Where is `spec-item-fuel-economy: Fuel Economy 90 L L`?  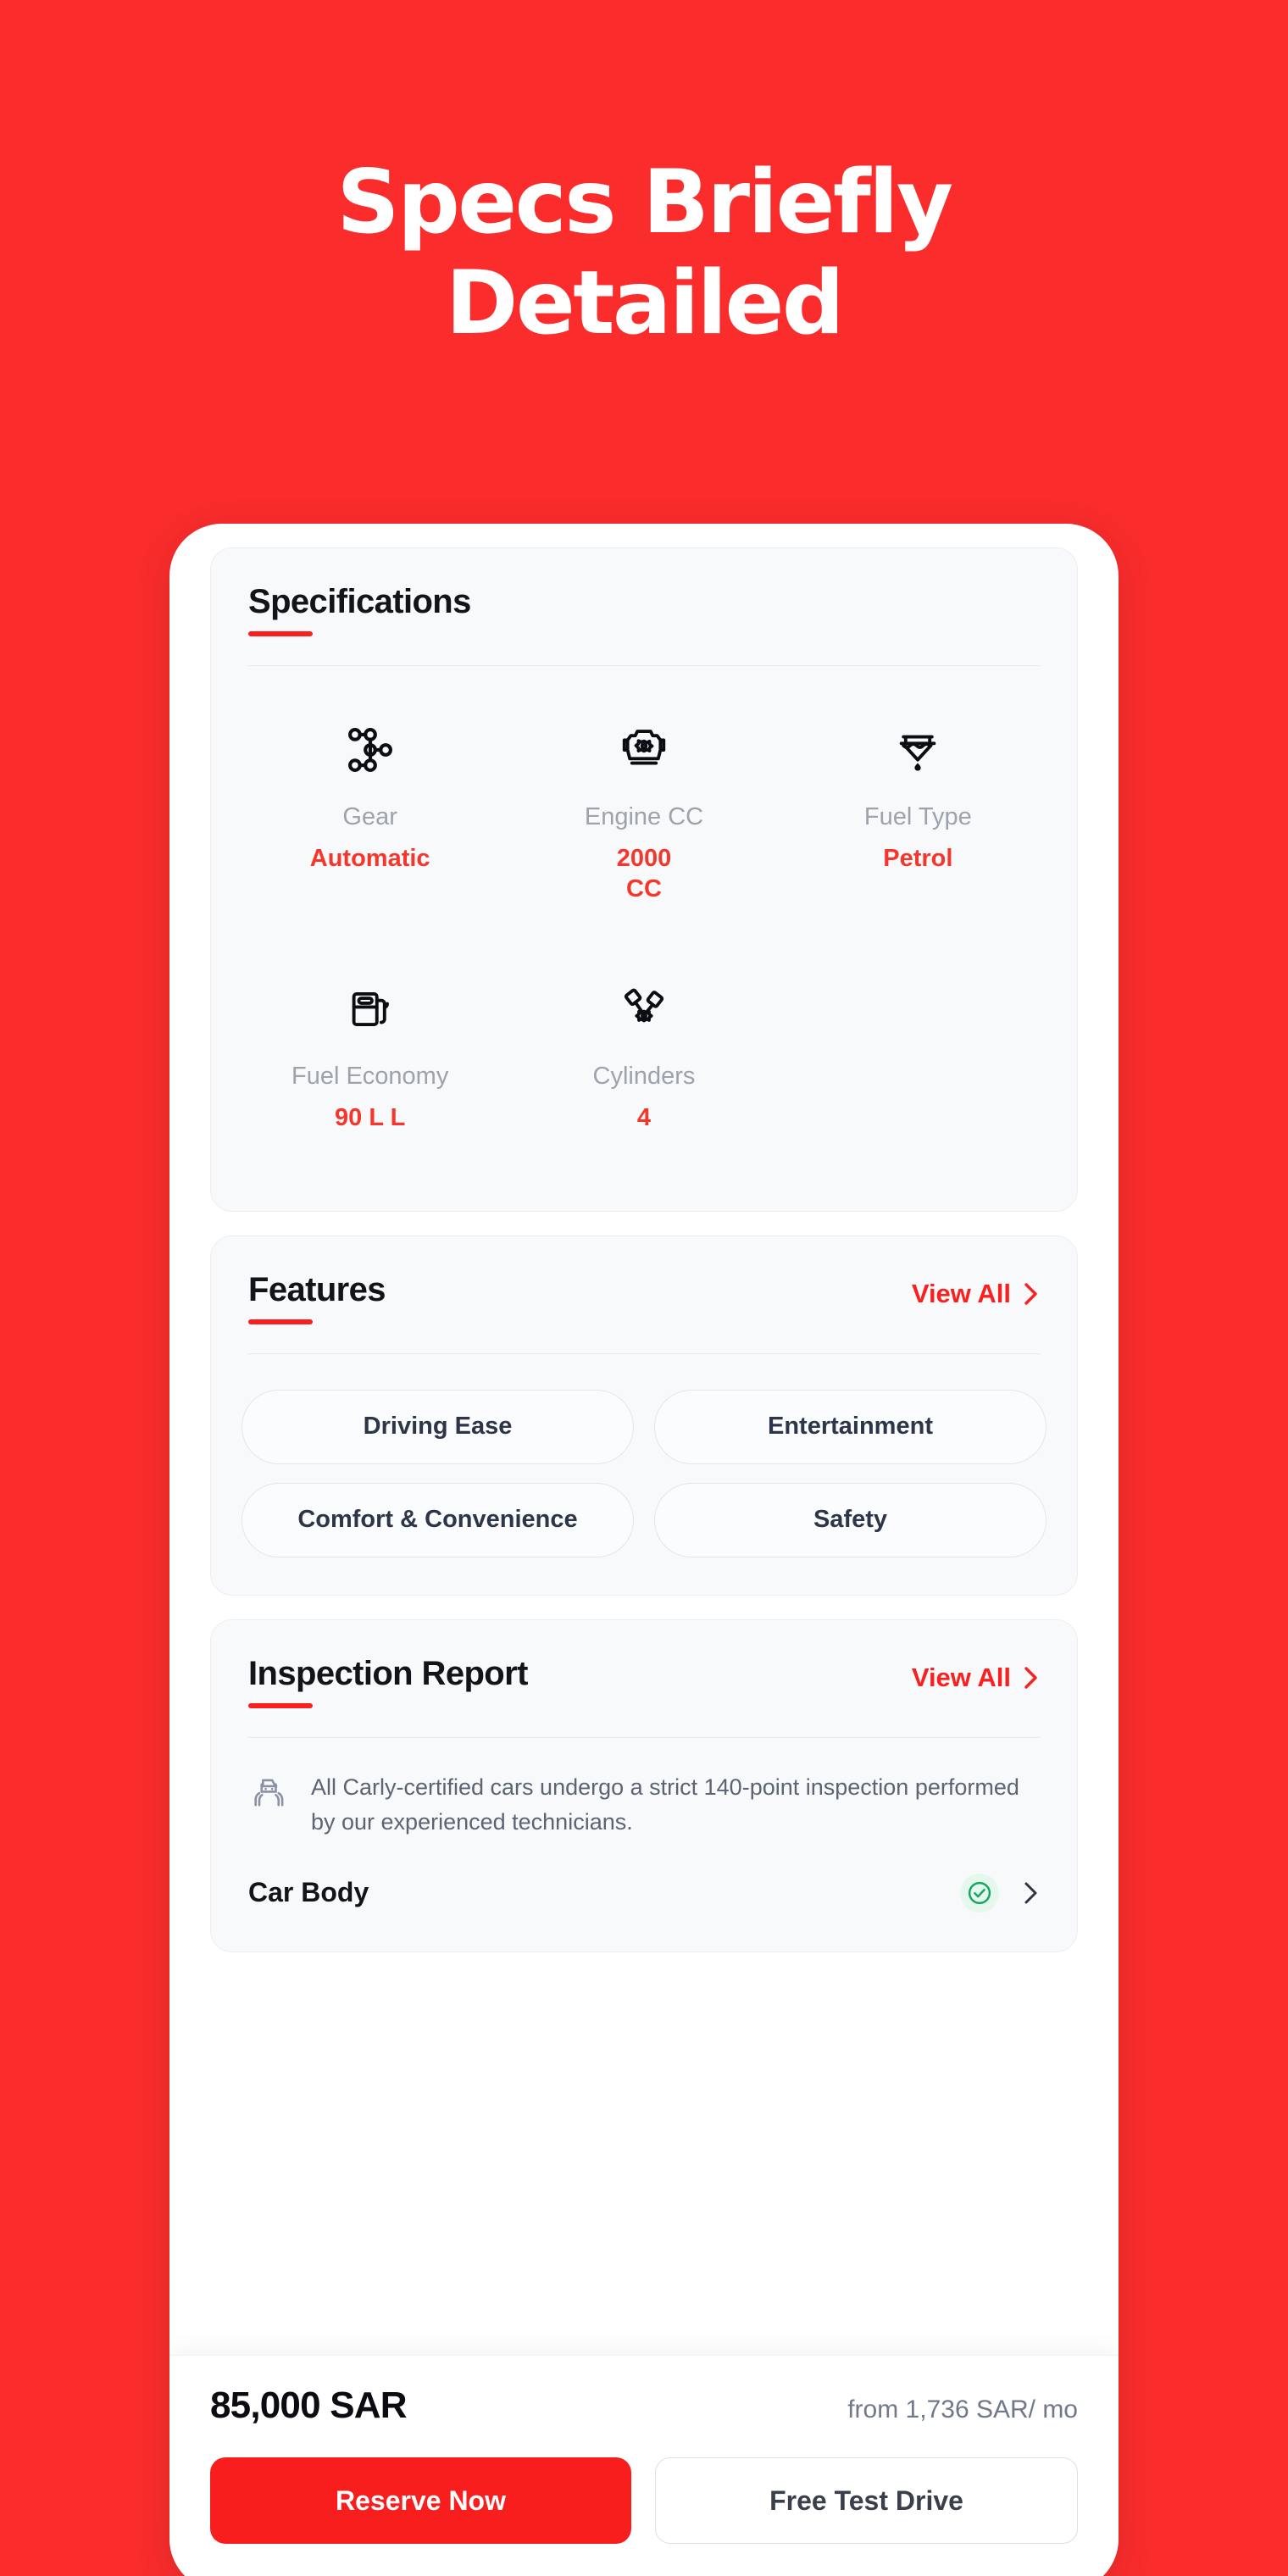
spec-item-fuel-economy: Fuel Economy 90 L L is located at coordinates (370, 1055).